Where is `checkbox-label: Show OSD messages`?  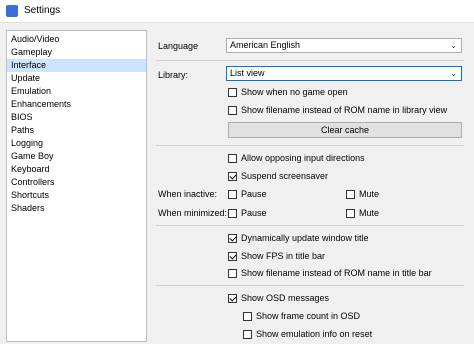 checkbox-label: Show OSD messages is located at coordinates (285, 298).